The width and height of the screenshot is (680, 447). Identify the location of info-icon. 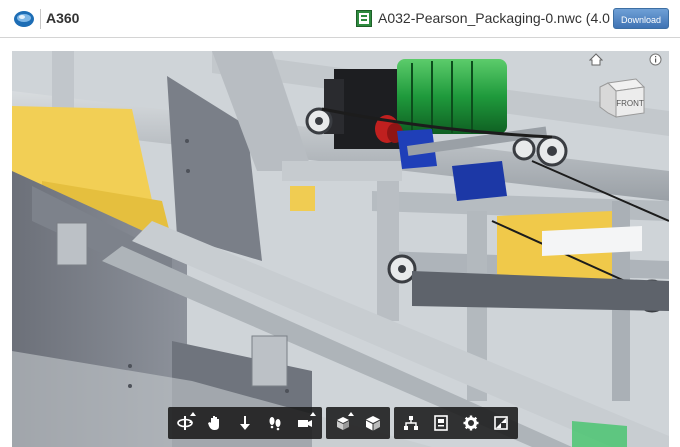
(655, 59).